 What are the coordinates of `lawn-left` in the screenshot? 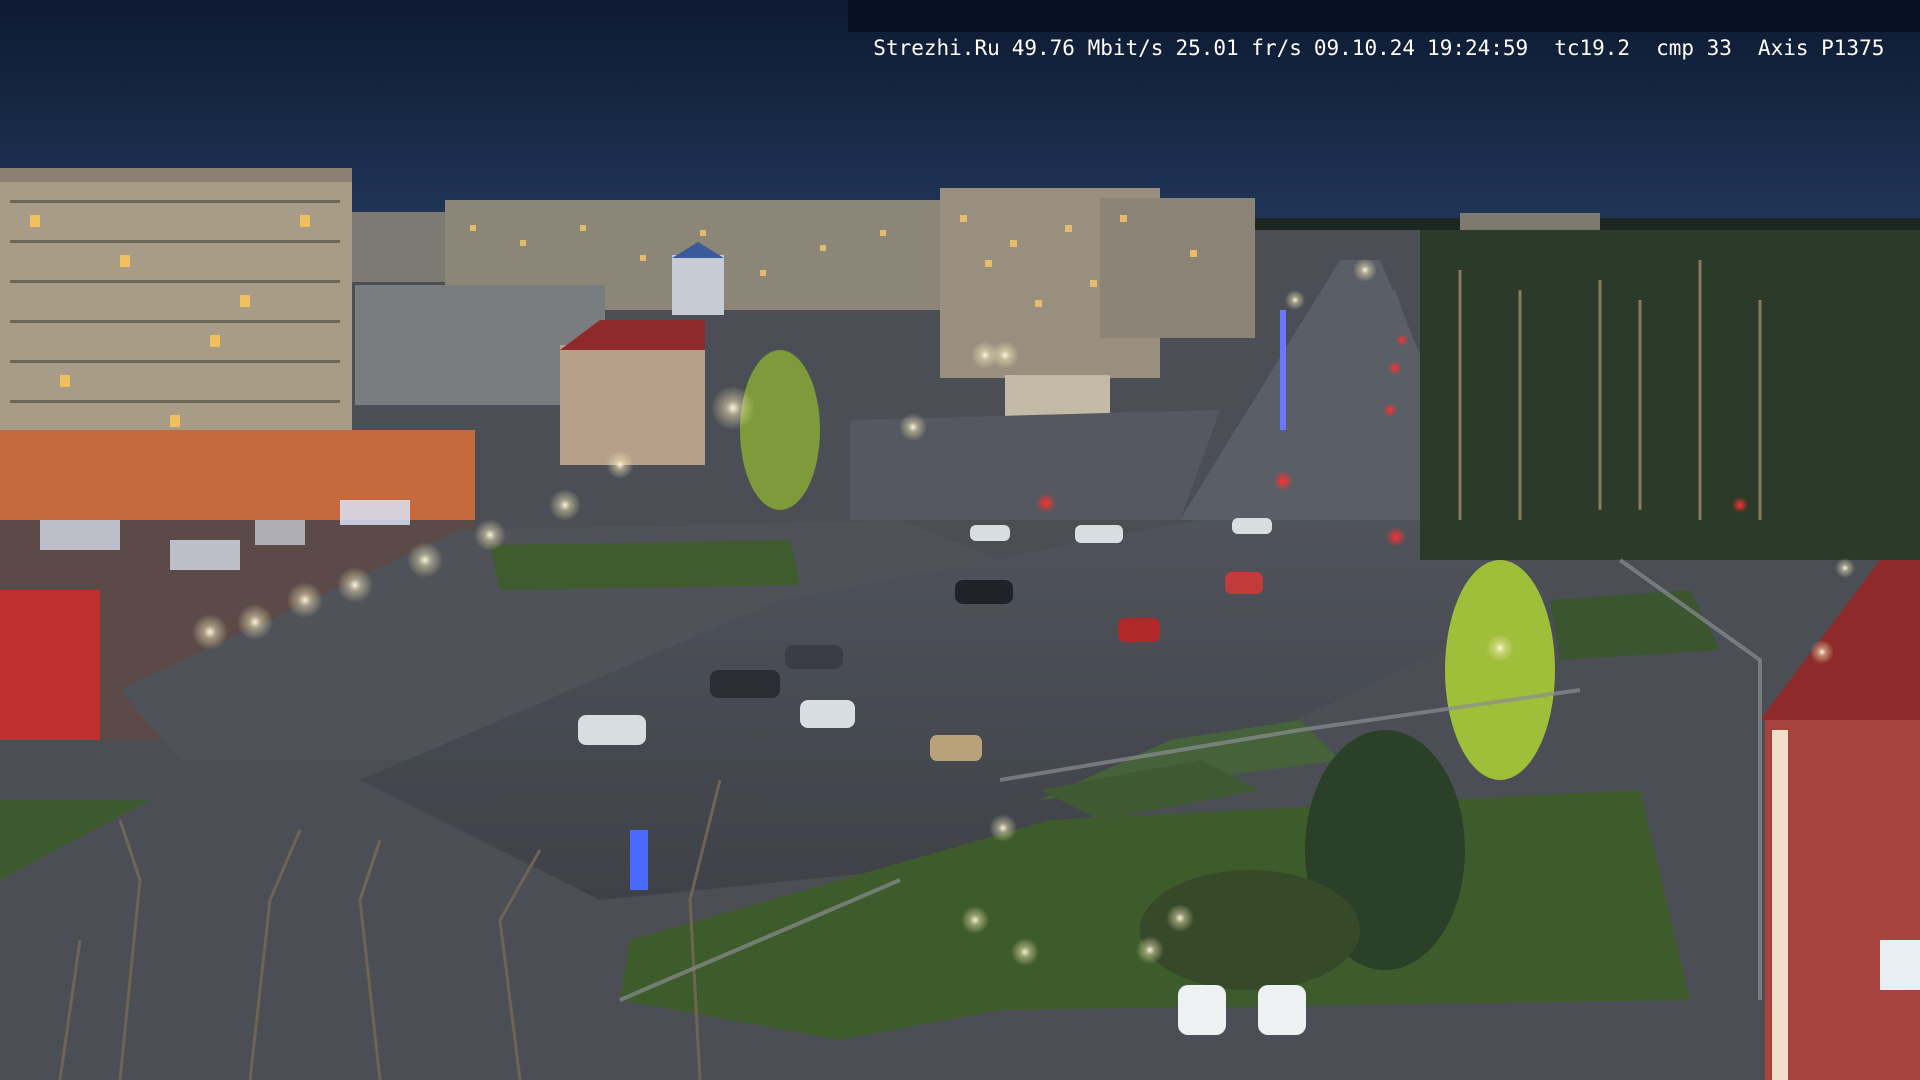 It's located at (645, 565).